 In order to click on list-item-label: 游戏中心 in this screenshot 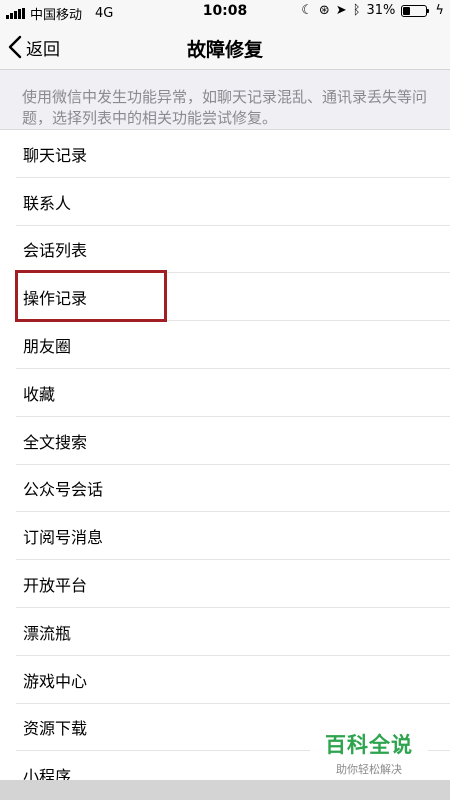, I will do `click(55, 681)`.